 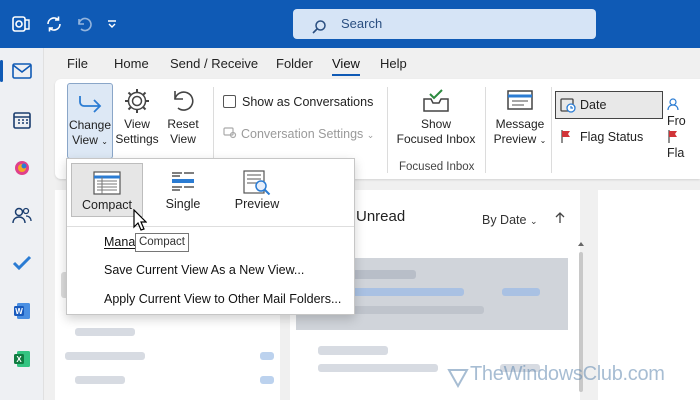 What do you see at coordinates (183, 139) in the screenshot?
I see `reset-view-label-2: View` at bounding box center [183, 139].